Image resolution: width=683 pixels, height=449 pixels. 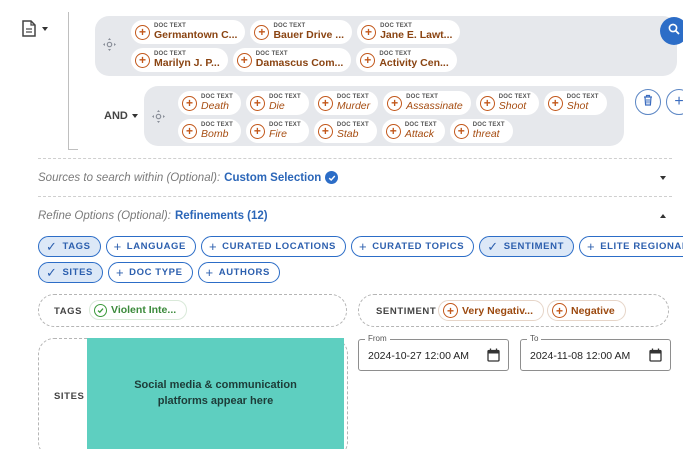 What do you see at coordinates (580, 356) in the screenshot?
I see `to-date-value: 2024-11-08 12:00 AM` at bounding box center [580, 356].